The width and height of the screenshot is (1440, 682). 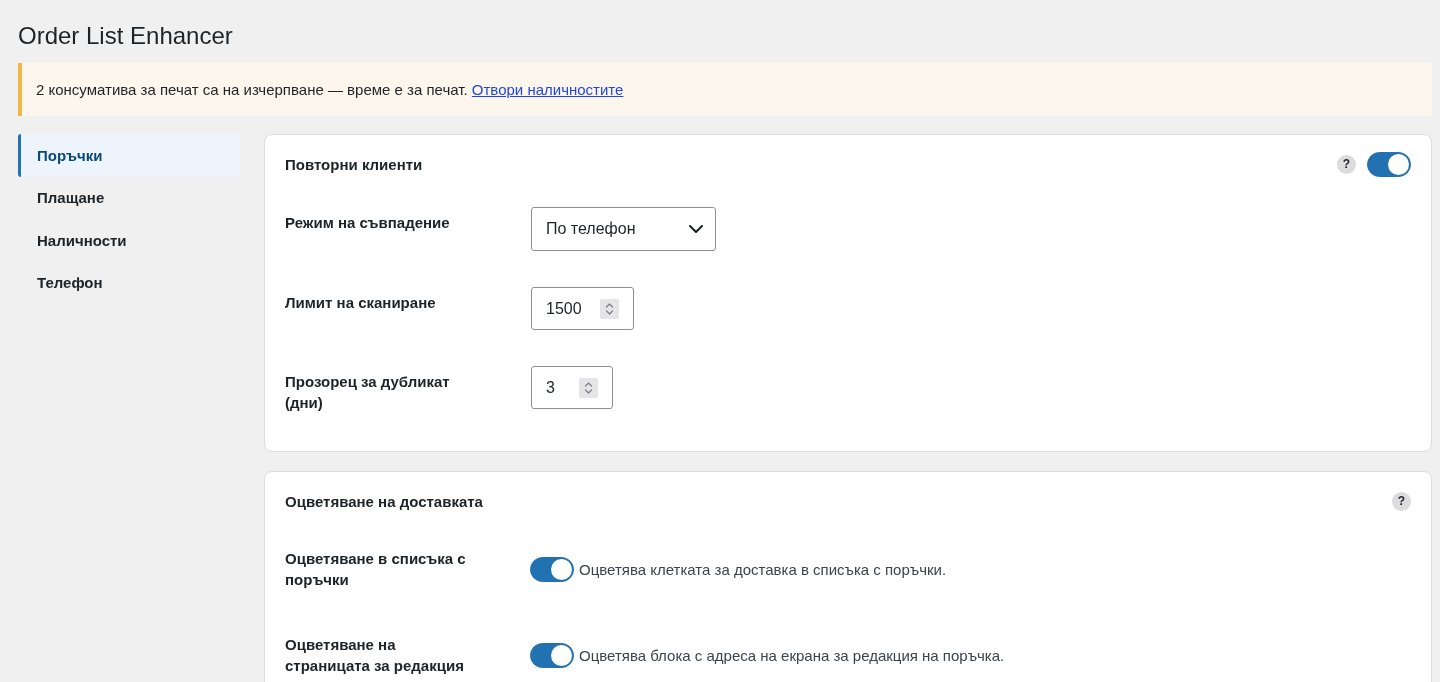 I want to click on notice-text: 2 консуматива за печат са на изчерпване — време е за печат. Отвори наличностите, so click(x=330, y=90).